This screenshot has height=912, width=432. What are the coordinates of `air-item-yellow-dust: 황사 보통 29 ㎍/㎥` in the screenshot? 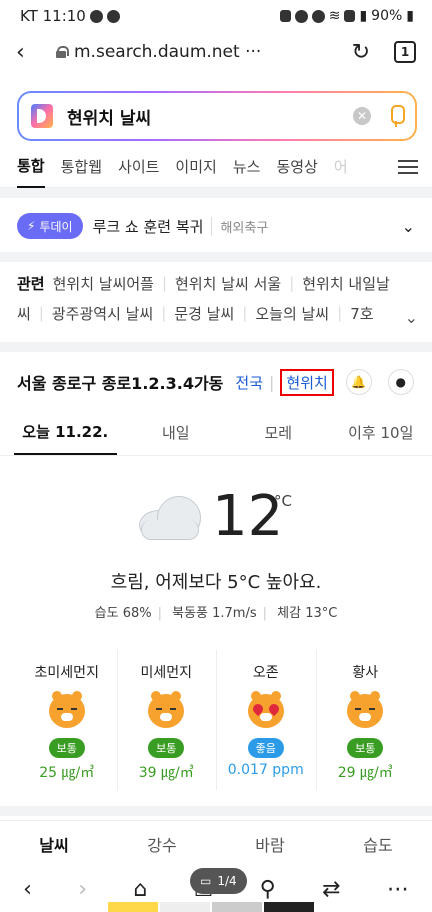 It's located at (365, 725).